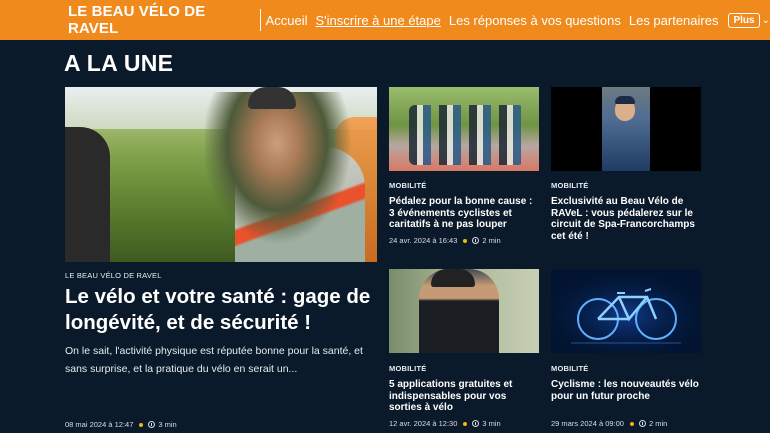 The image size is (770, 433). I want to click on card-image-charity-rides, so click(464, 129).